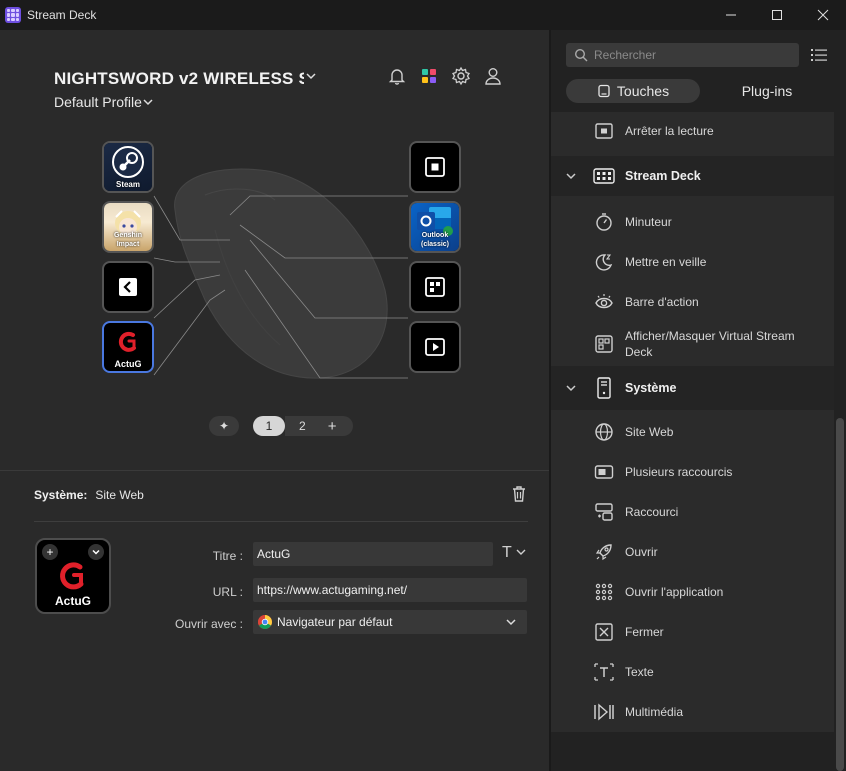 This screenshot has height=771, width=846. I want to click on search-input, so click(689, 55).